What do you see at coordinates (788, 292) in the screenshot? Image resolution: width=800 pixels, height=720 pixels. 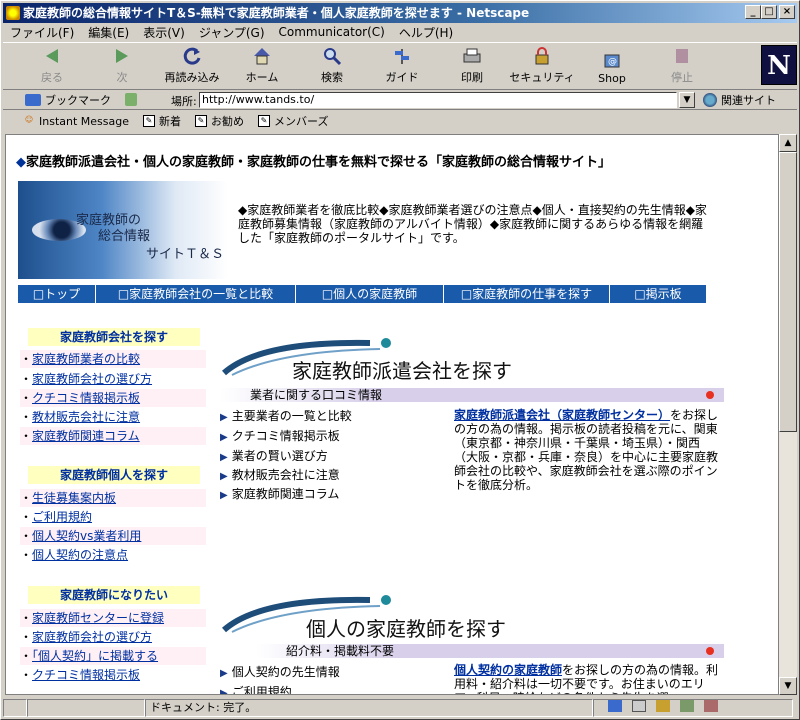 I see `scroll-thumb` at bounding box center [788, 292].